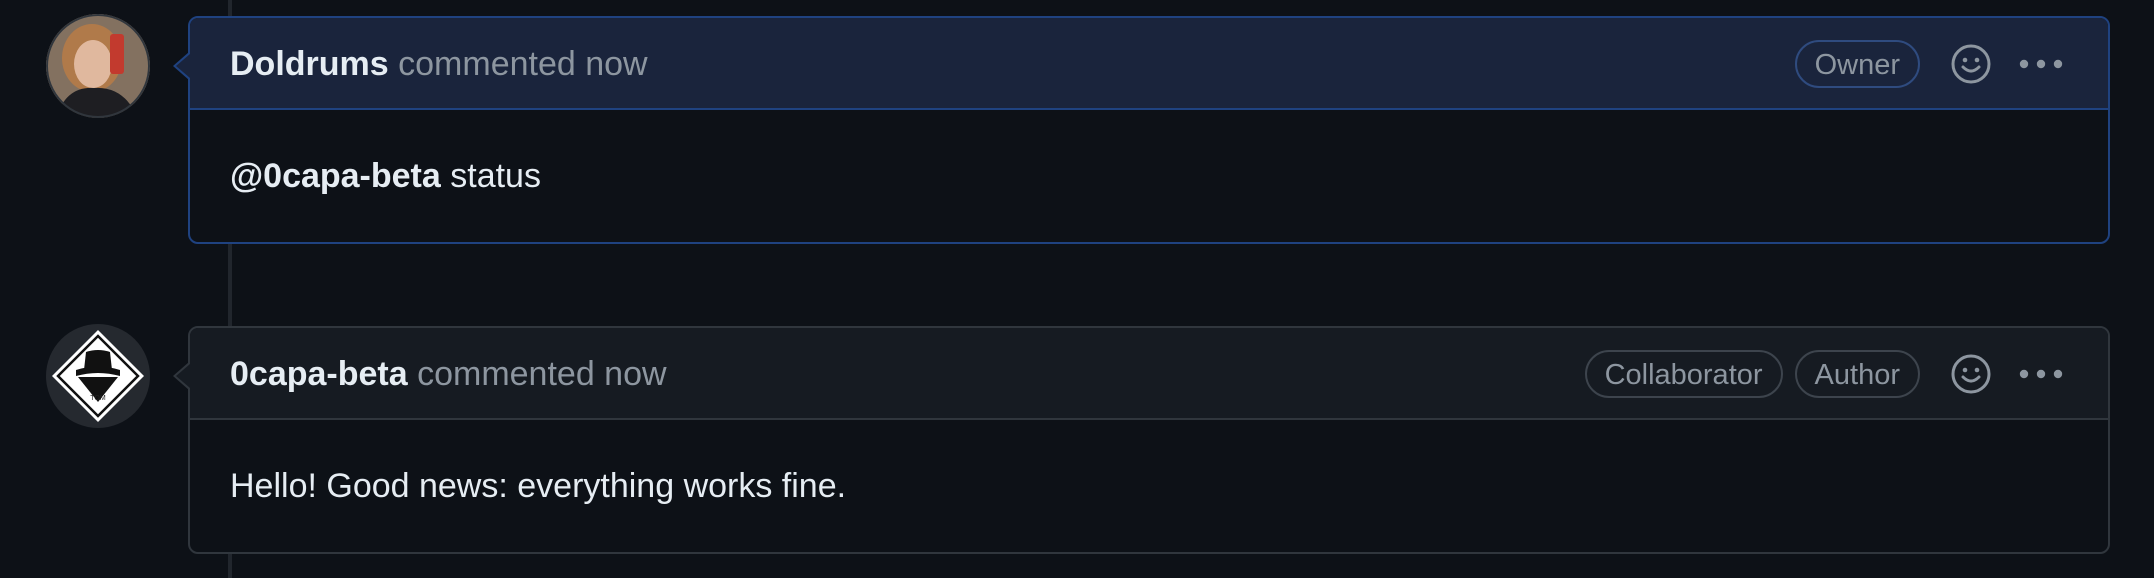  I want to click on comment-body-text: status, so click(490, 176).